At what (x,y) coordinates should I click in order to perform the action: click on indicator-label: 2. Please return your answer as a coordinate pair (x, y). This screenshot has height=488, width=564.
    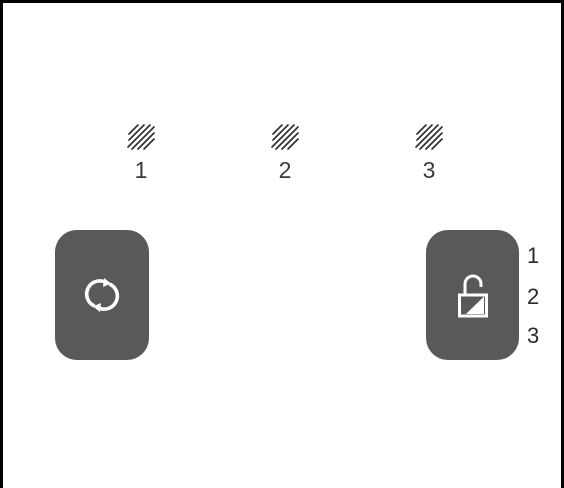
    Looking at the image, I should click on (285, 170).